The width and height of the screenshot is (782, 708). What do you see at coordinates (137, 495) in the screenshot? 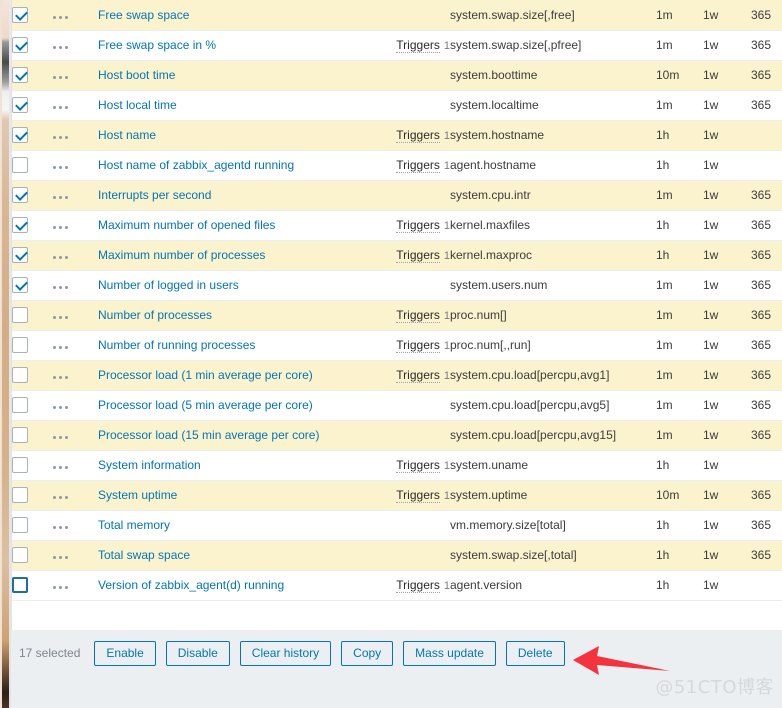
I see `item-name-link: System uptime` at bounding box center [137, 495].